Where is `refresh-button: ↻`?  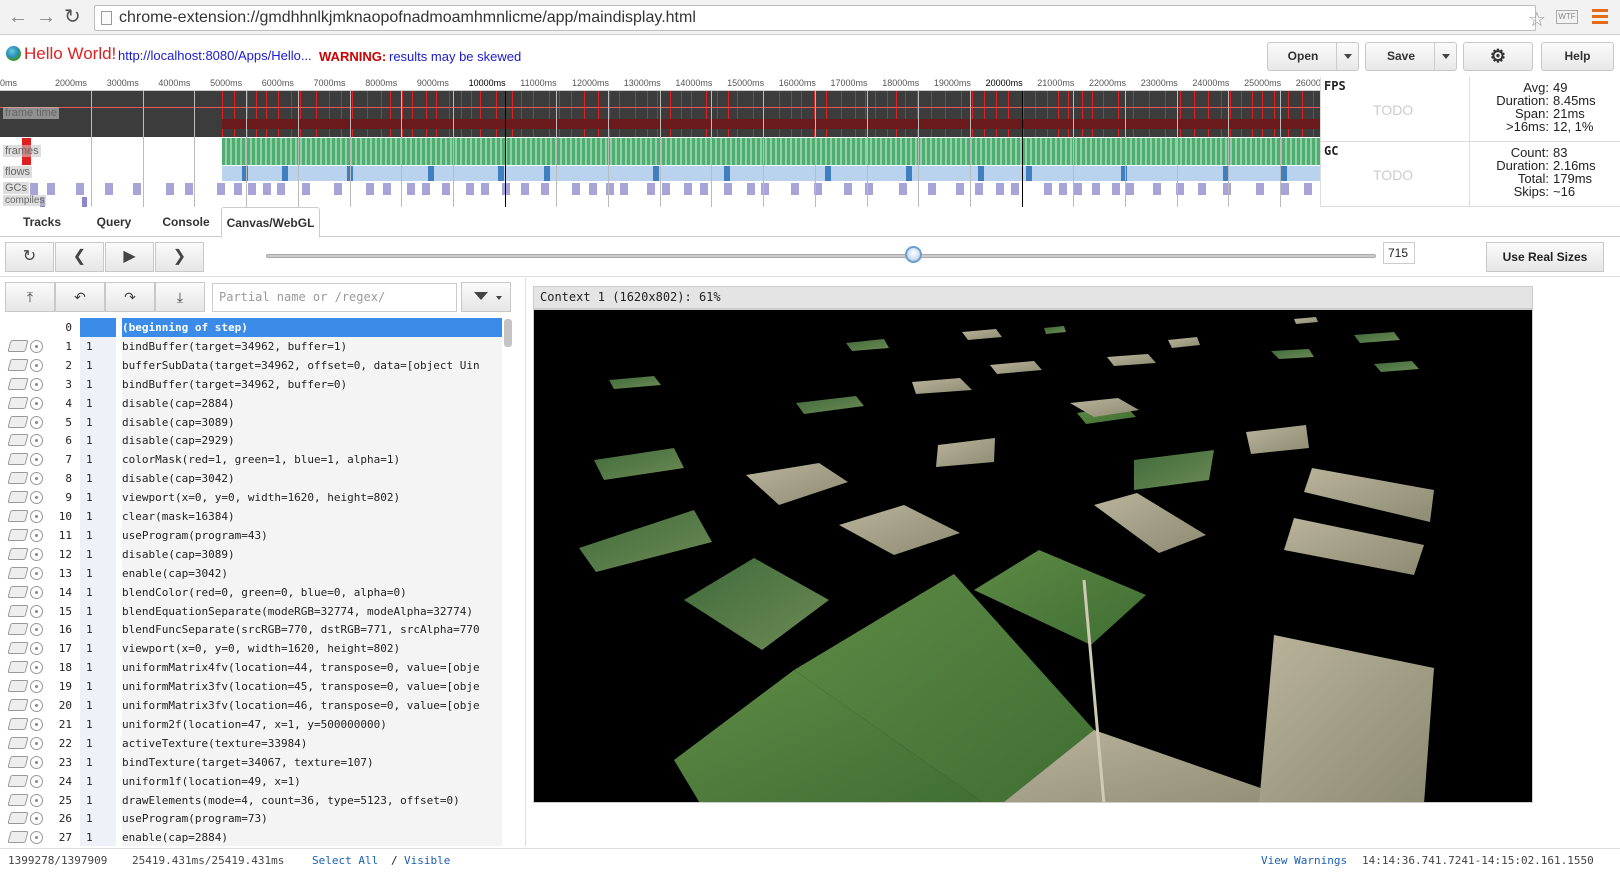
refresh-button: ↻ is located at coordinates (29, 257).